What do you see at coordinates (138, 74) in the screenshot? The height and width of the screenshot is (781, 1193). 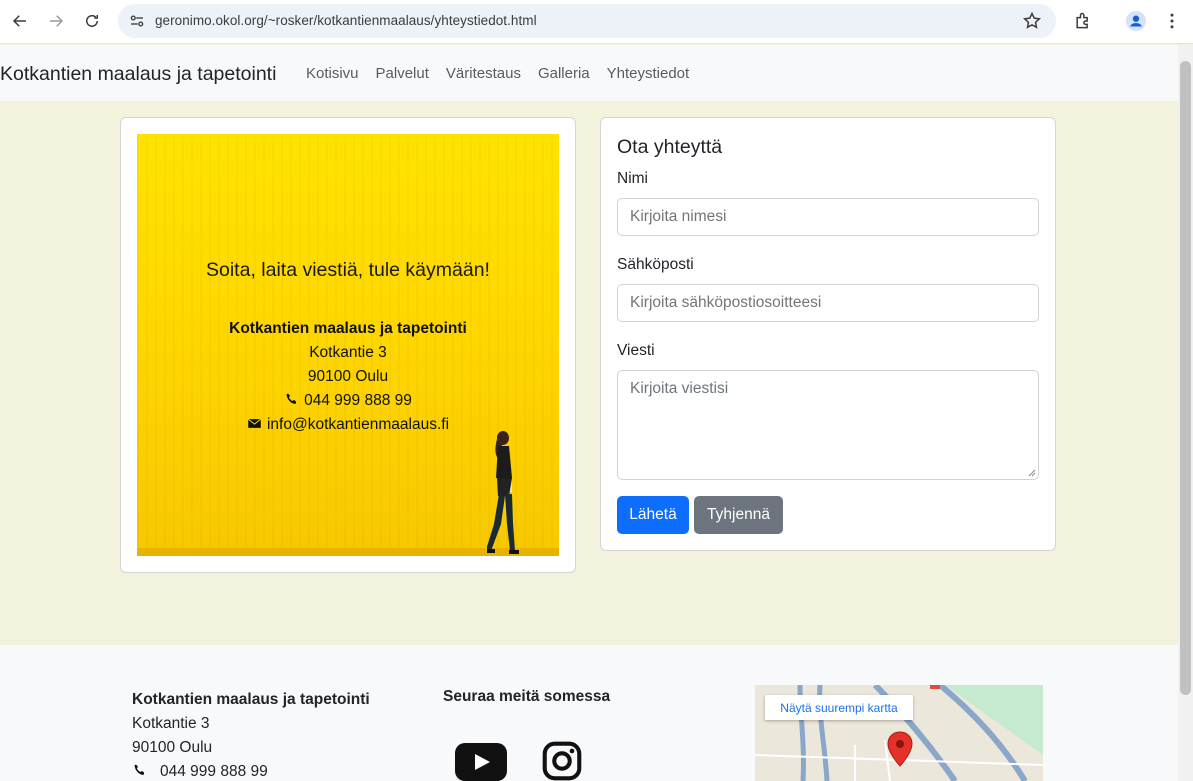 I see `brand-link: Kotkantien maalaus ja tapetointi` at bounding box center [138, 74].